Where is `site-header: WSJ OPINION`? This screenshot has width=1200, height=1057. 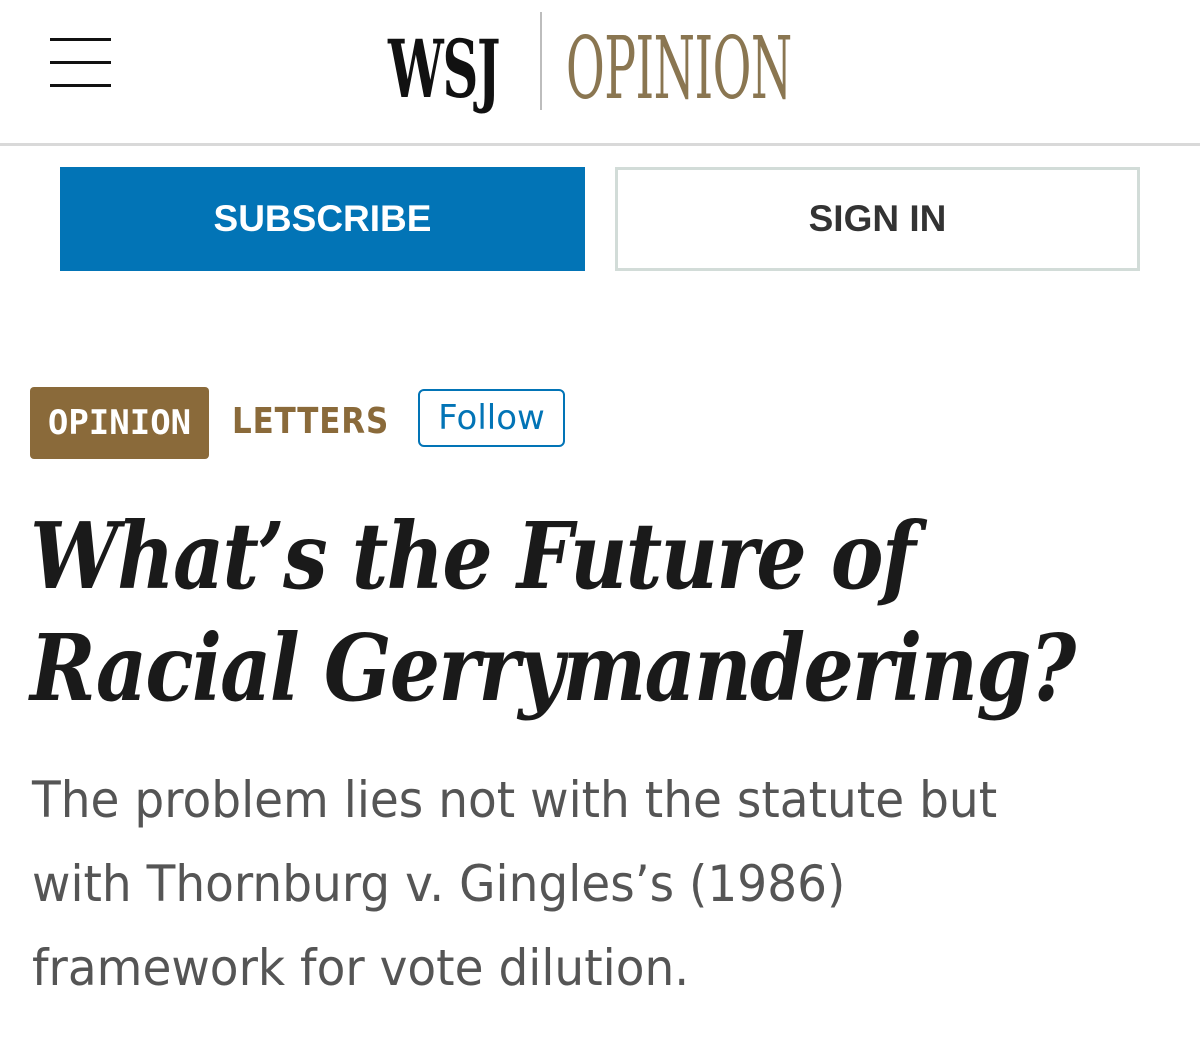 site-header: WSJ OPINION is located at coordinates (600, 73).